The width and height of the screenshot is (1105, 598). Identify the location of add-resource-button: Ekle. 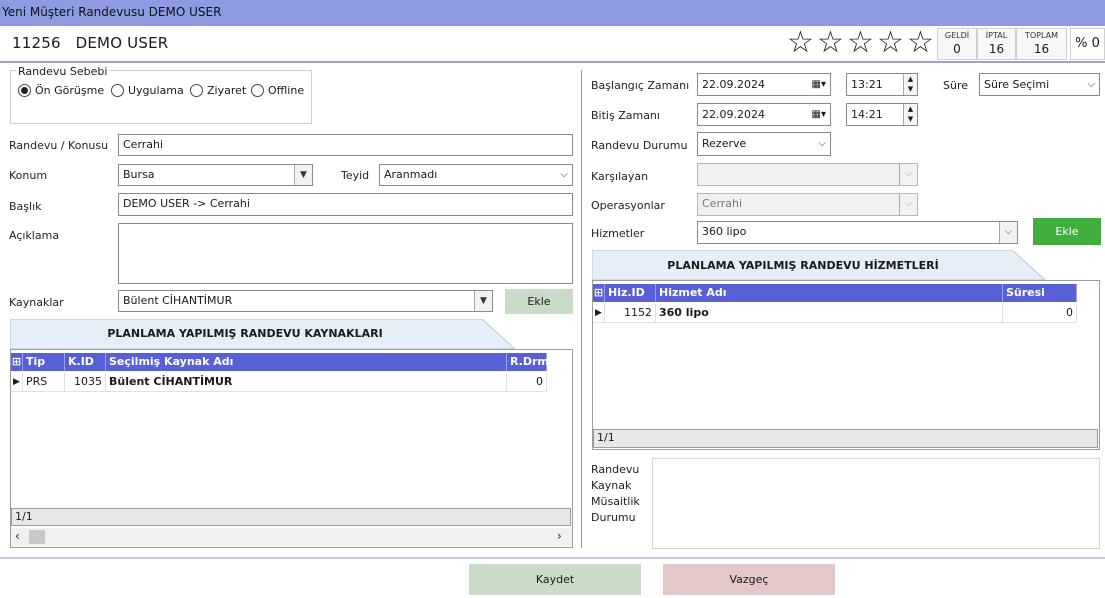
(539, 301).